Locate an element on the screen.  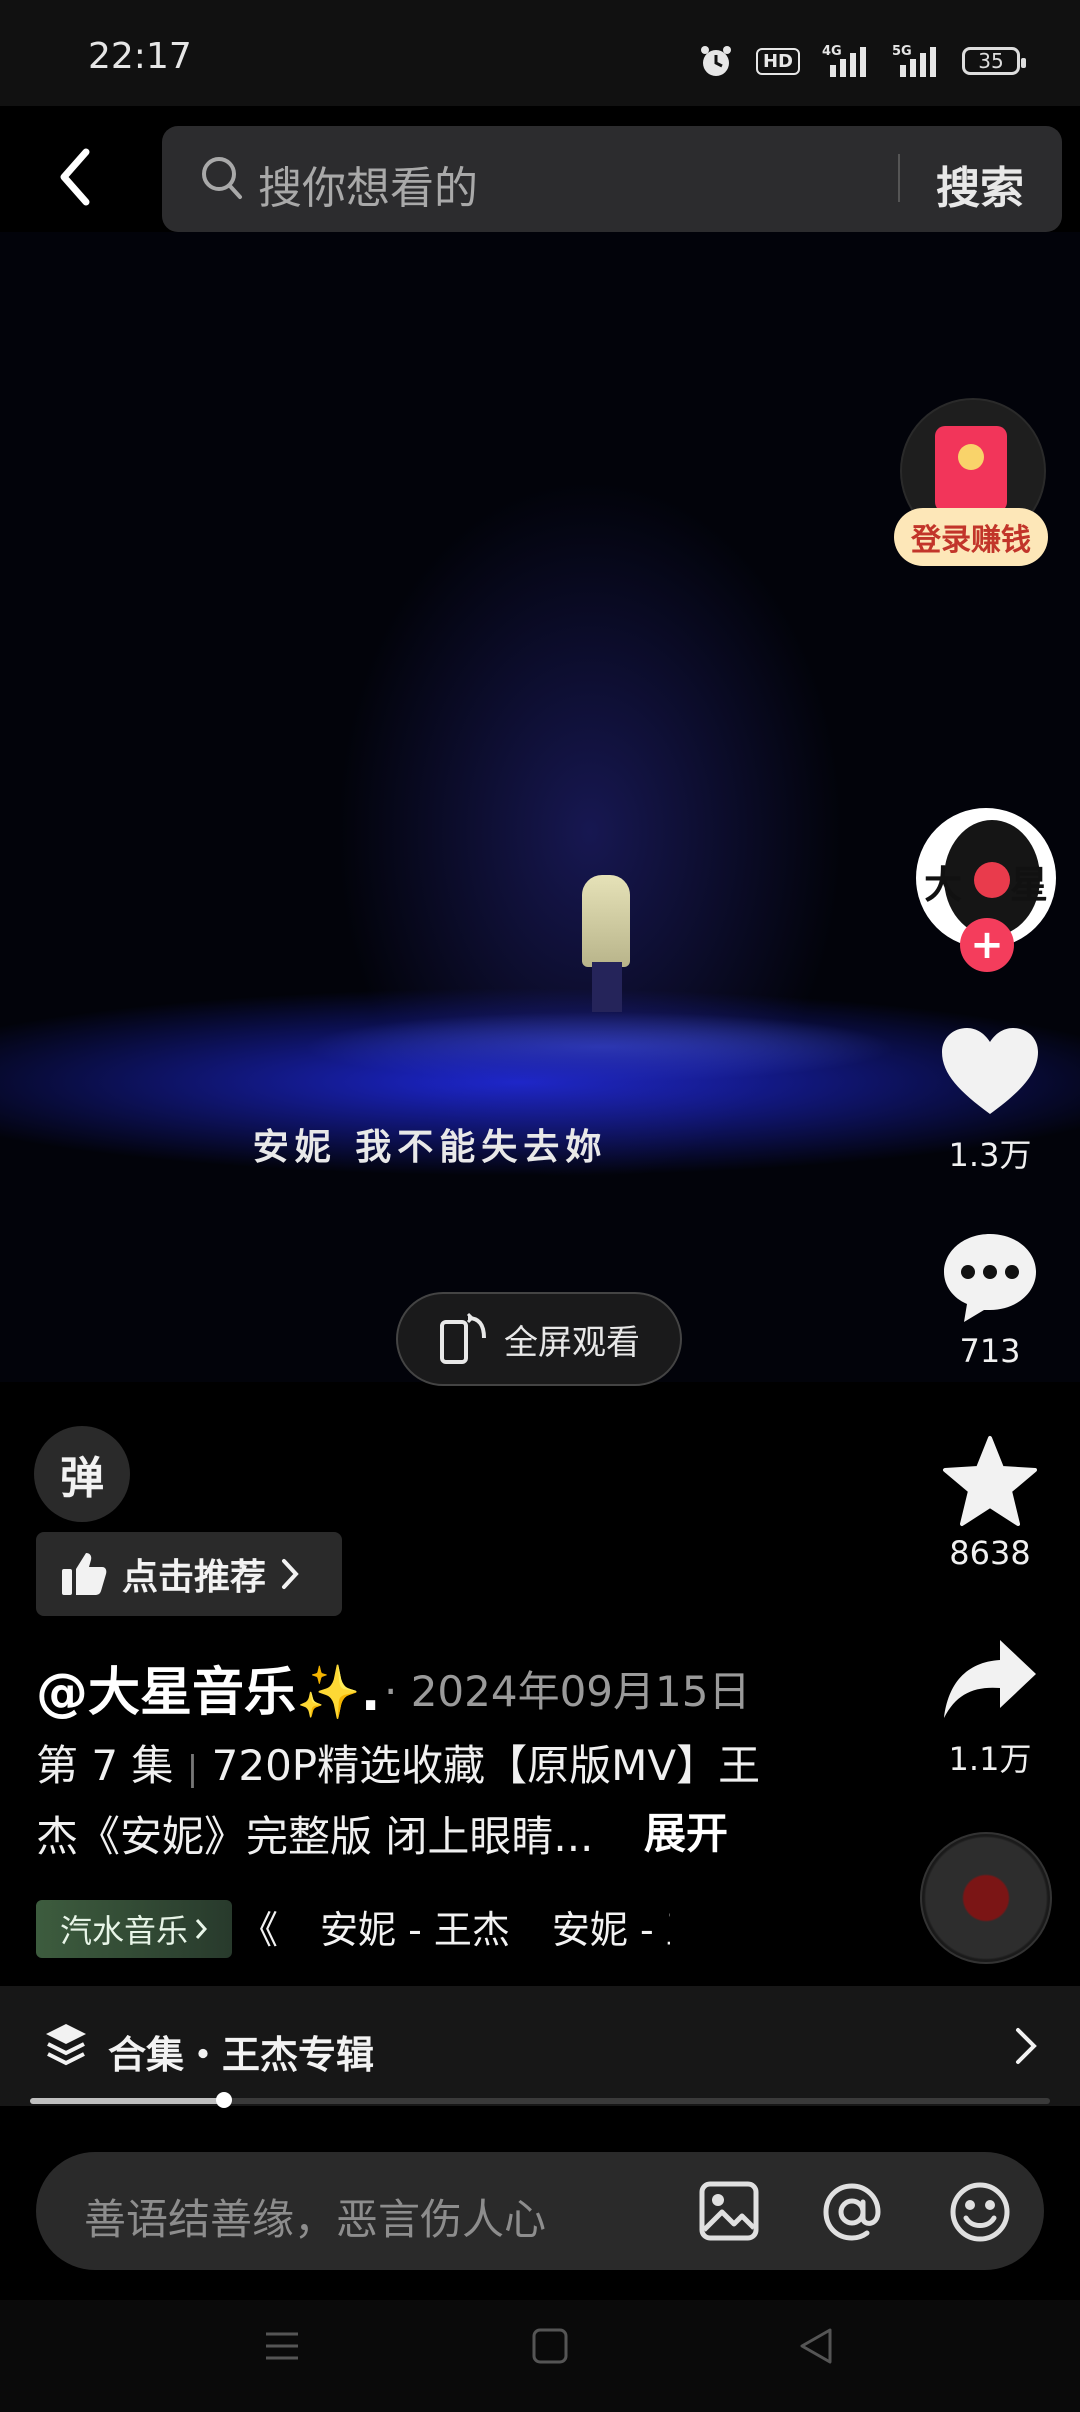
star-icon is located at coordinates (990, 1481).